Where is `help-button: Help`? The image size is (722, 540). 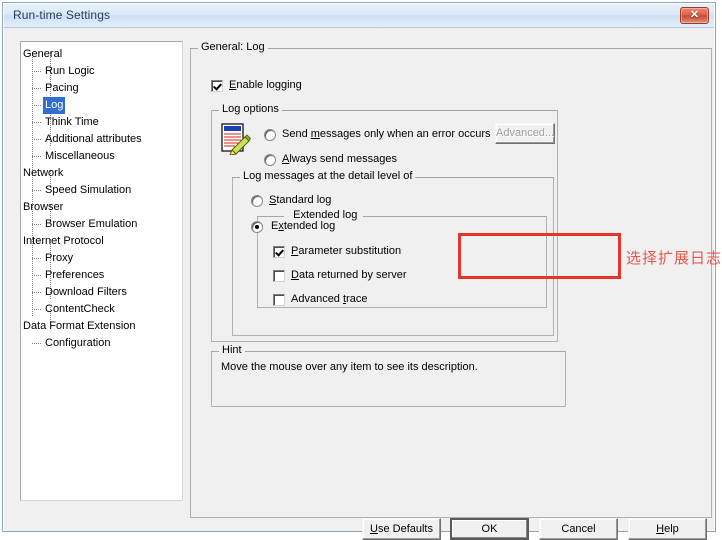 help-button: Help is located at coordinates (667, 529).